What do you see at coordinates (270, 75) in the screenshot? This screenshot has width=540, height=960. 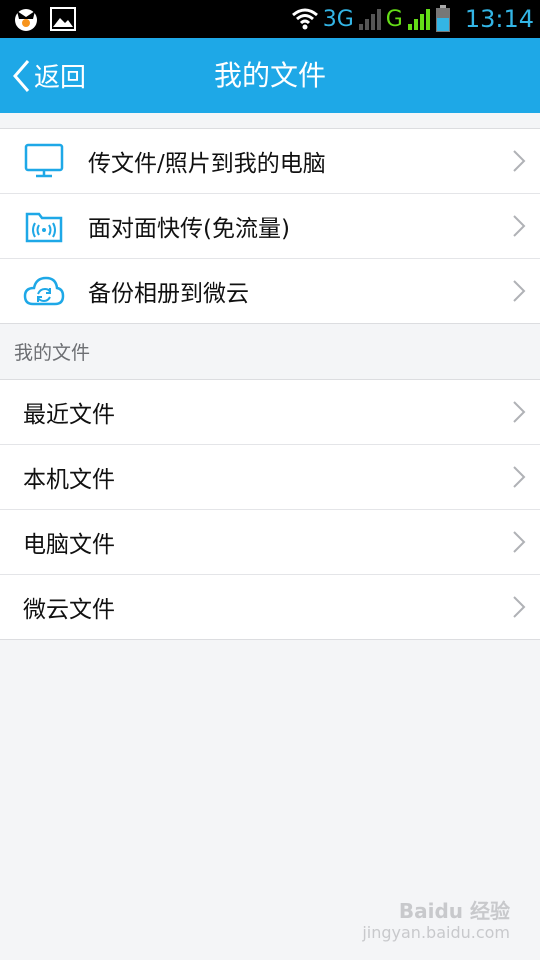 I see `title-bar: 返回 我的文件` at bounding box center [270, 75].